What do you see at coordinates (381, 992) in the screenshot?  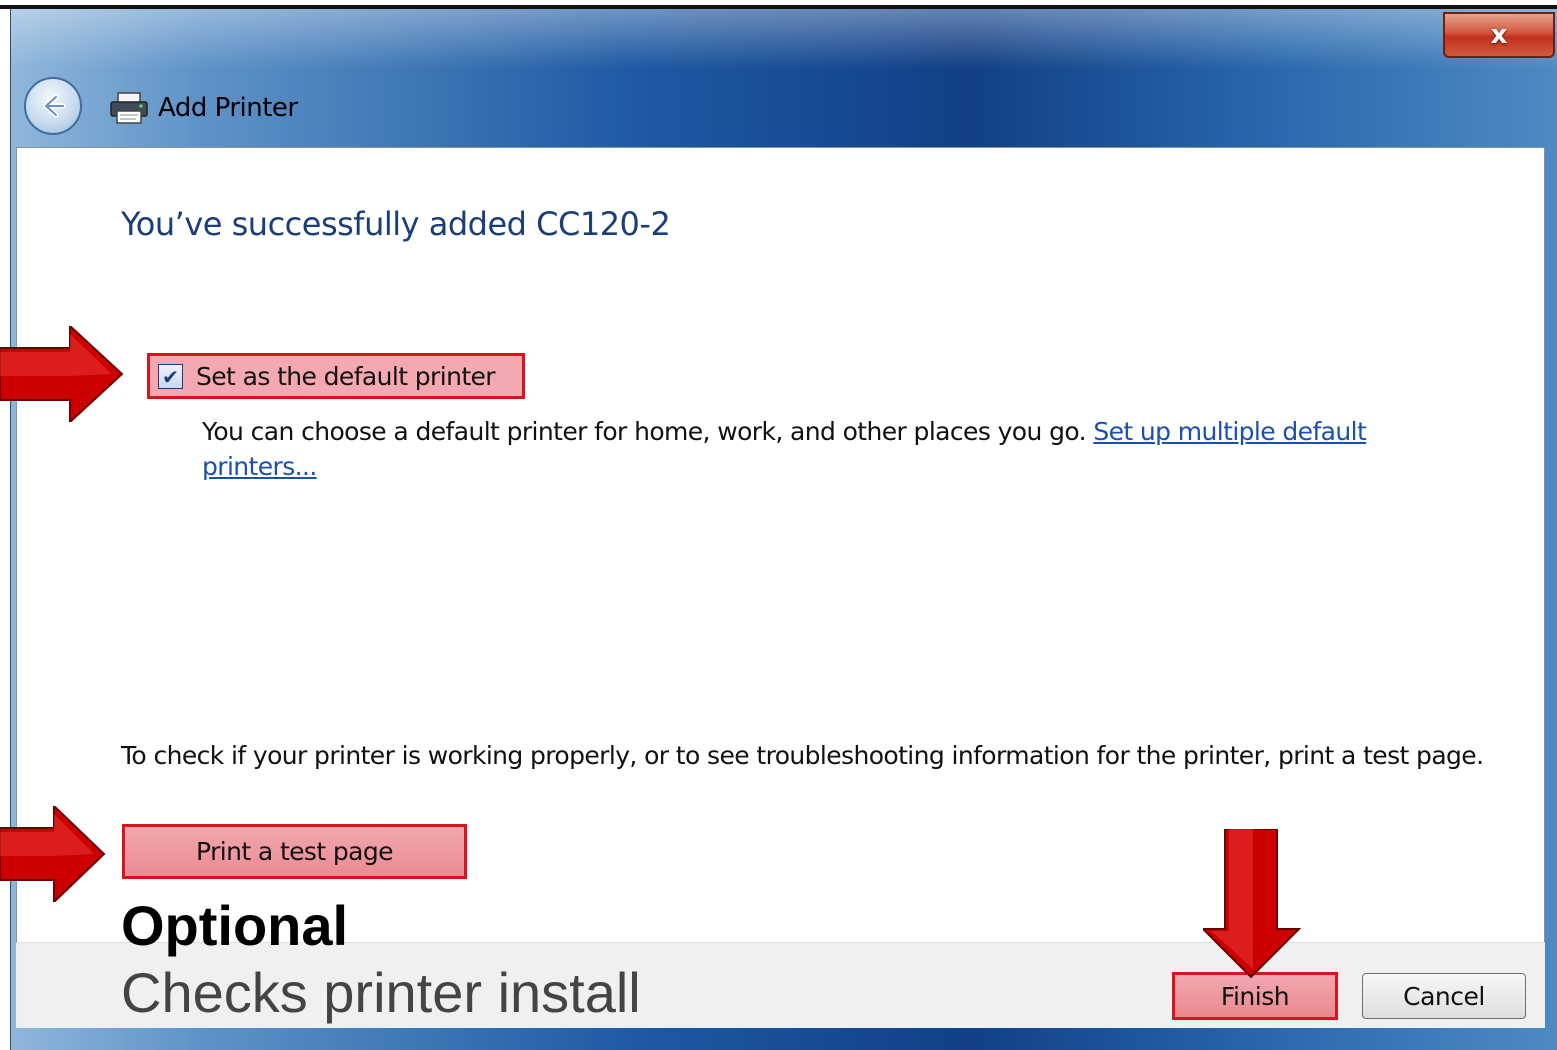 I see `annotation-caption: Checks printer install` at bounding box center [381, 992].